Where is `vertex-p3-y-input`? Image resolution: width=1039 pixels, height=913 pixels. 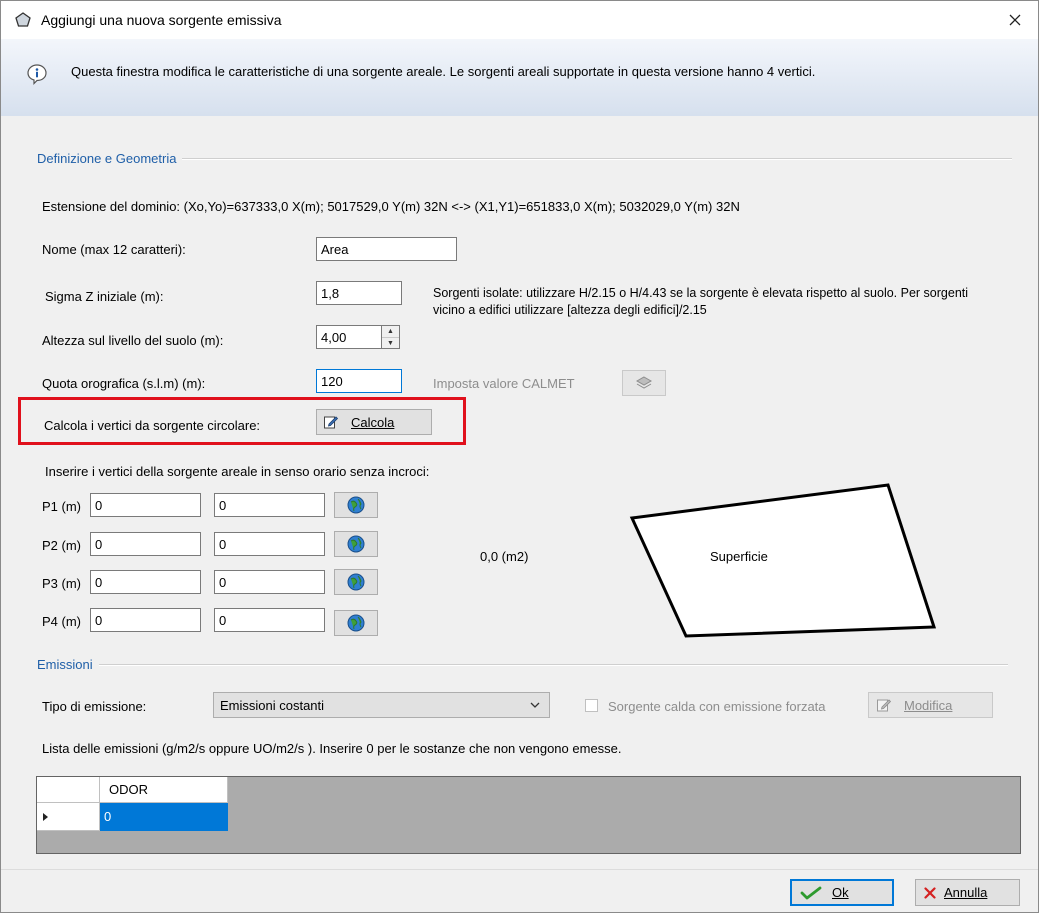
vertex-p3-y-input is located at coordinates (269, 582).